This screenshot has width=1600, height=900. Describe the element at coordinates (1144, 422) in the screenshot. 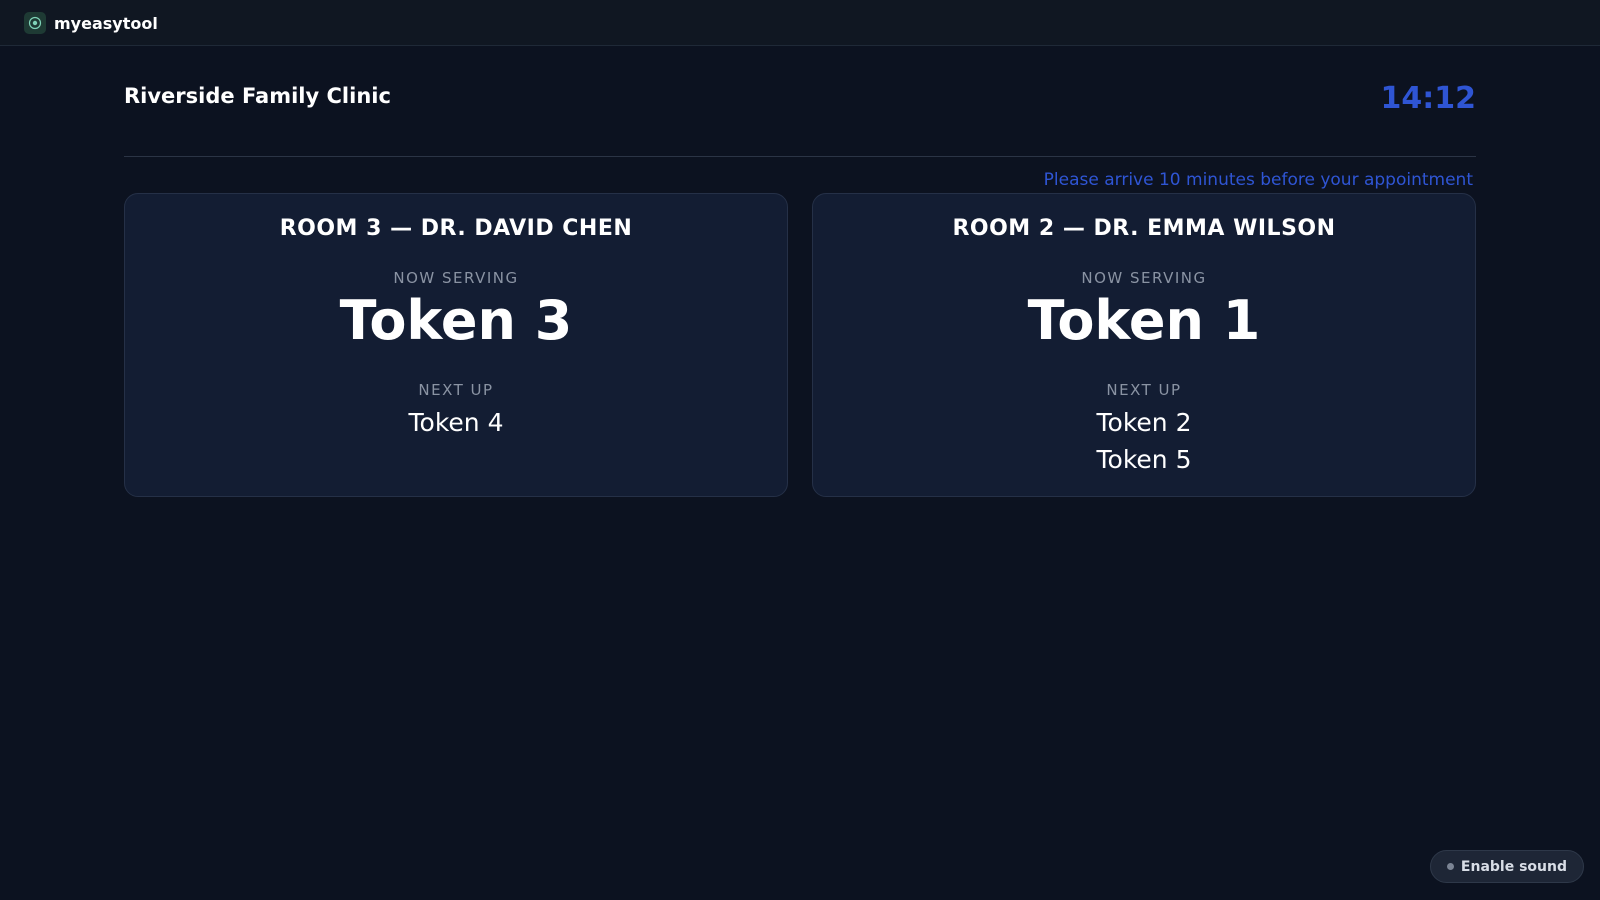

I see `next-up-token: Token 2` at that location.